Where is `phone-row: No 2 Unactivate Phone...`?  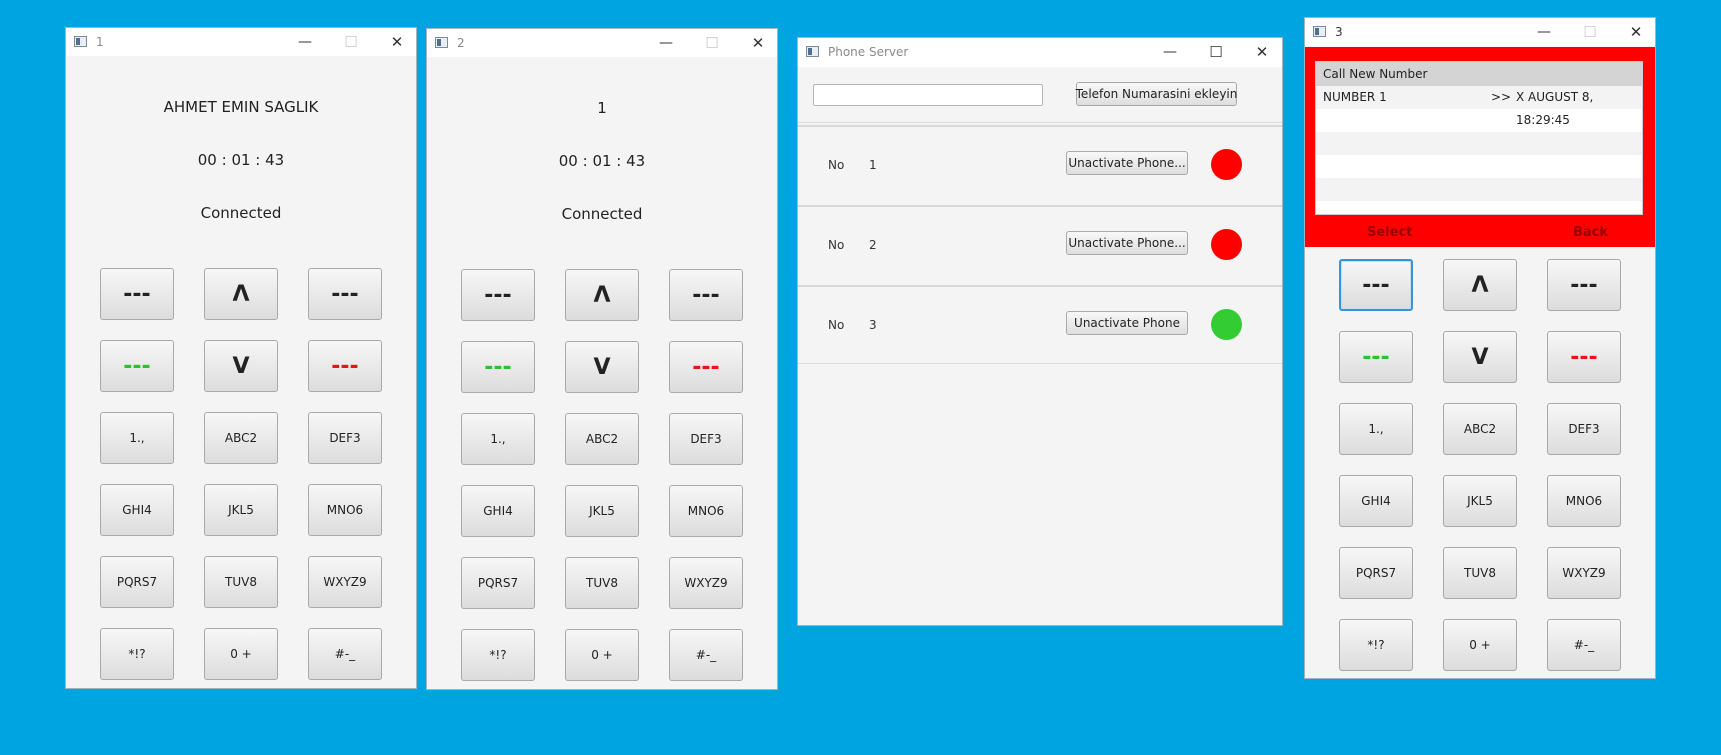 phone-row: No 2 Unactivate Phone... is located at coordinates (1040, 244).